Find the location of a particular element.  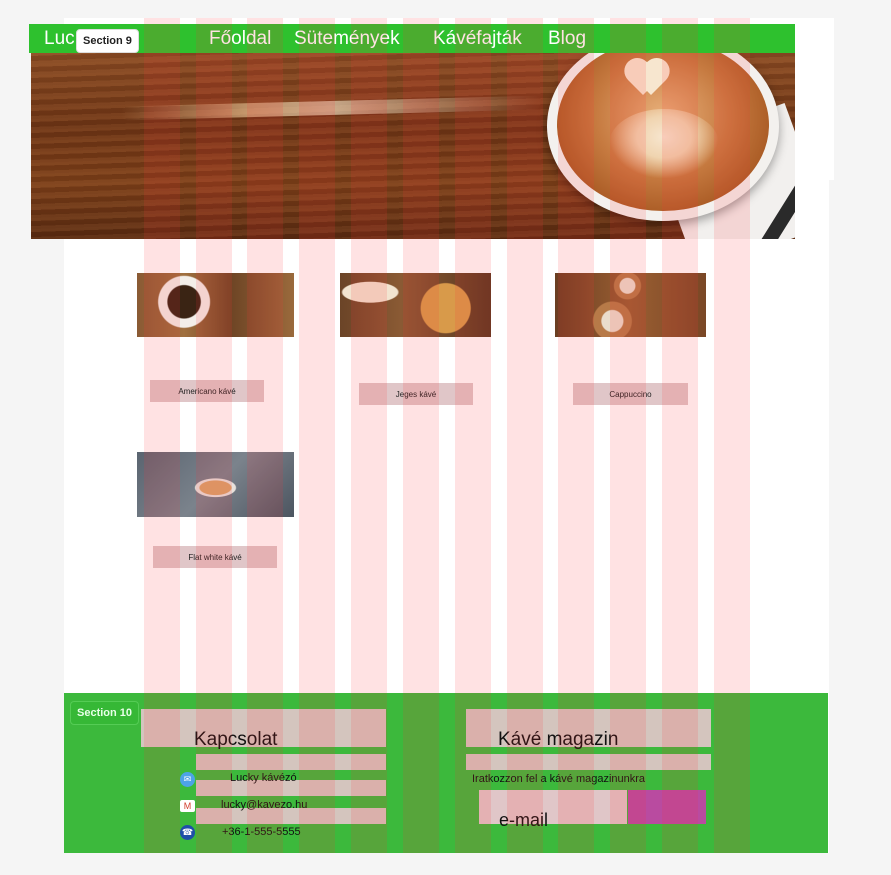

nav-link-sutemenyek: Sütemények is located at coordinates (347, 39).